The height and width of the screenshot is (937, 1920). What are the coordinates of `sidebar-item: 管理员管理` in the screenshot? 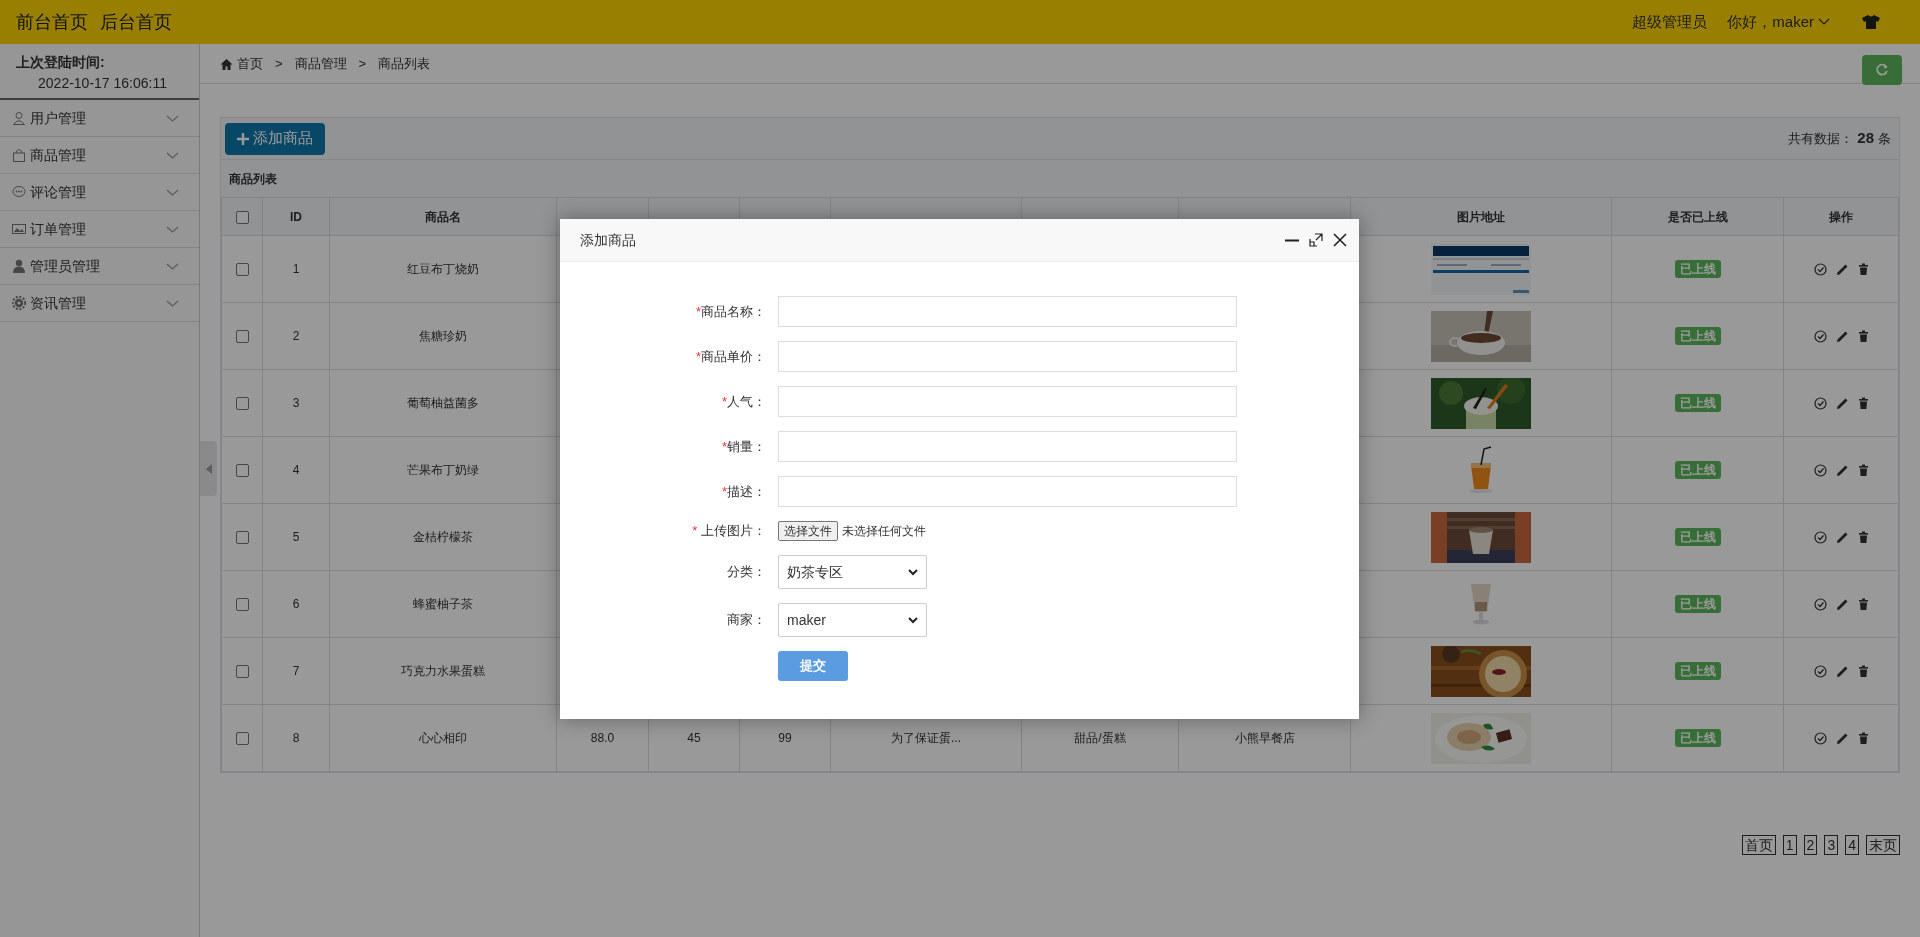 It's located at (99, 266).